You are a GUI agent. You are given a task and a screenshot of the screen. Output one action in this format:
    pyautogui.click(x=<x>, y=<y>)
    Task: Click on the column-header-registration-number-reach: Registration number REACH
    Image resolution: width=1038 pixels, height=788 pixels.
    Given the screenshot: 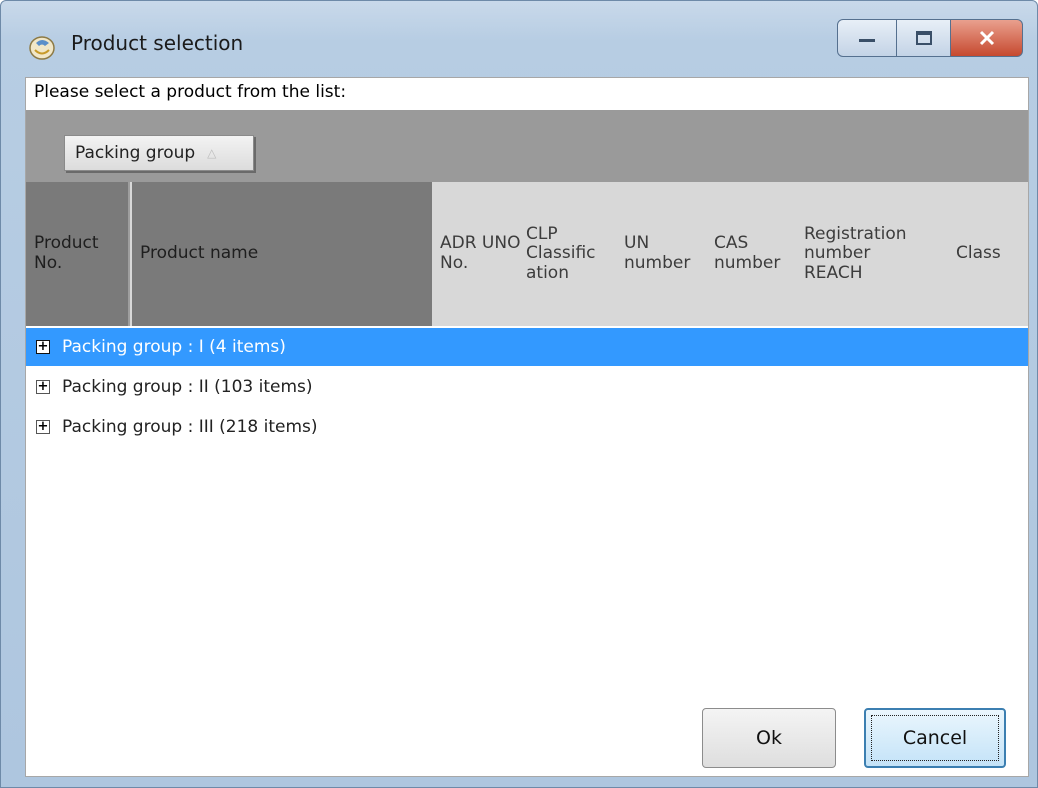 What is the action you would take?
    pyautogui.click(x=869, y=254)
    